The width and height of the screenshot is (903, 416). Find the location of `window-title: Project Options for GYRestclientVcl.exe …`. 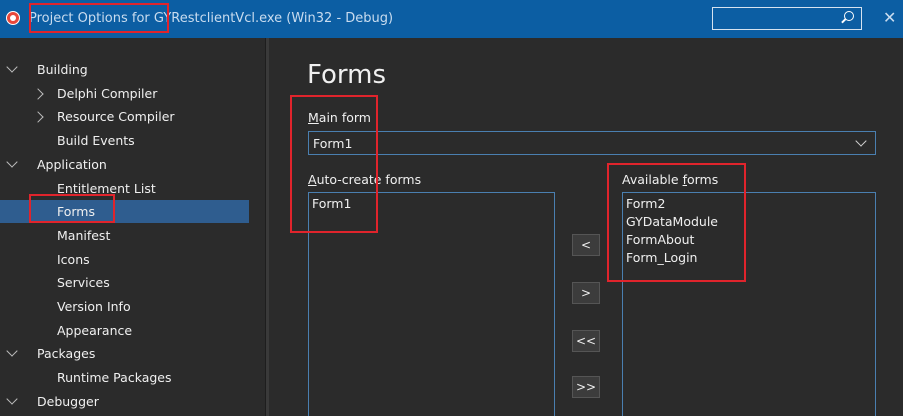

window-title: Project Options for GYRestclientVcl.exe … is located at coordinates (211, 18).